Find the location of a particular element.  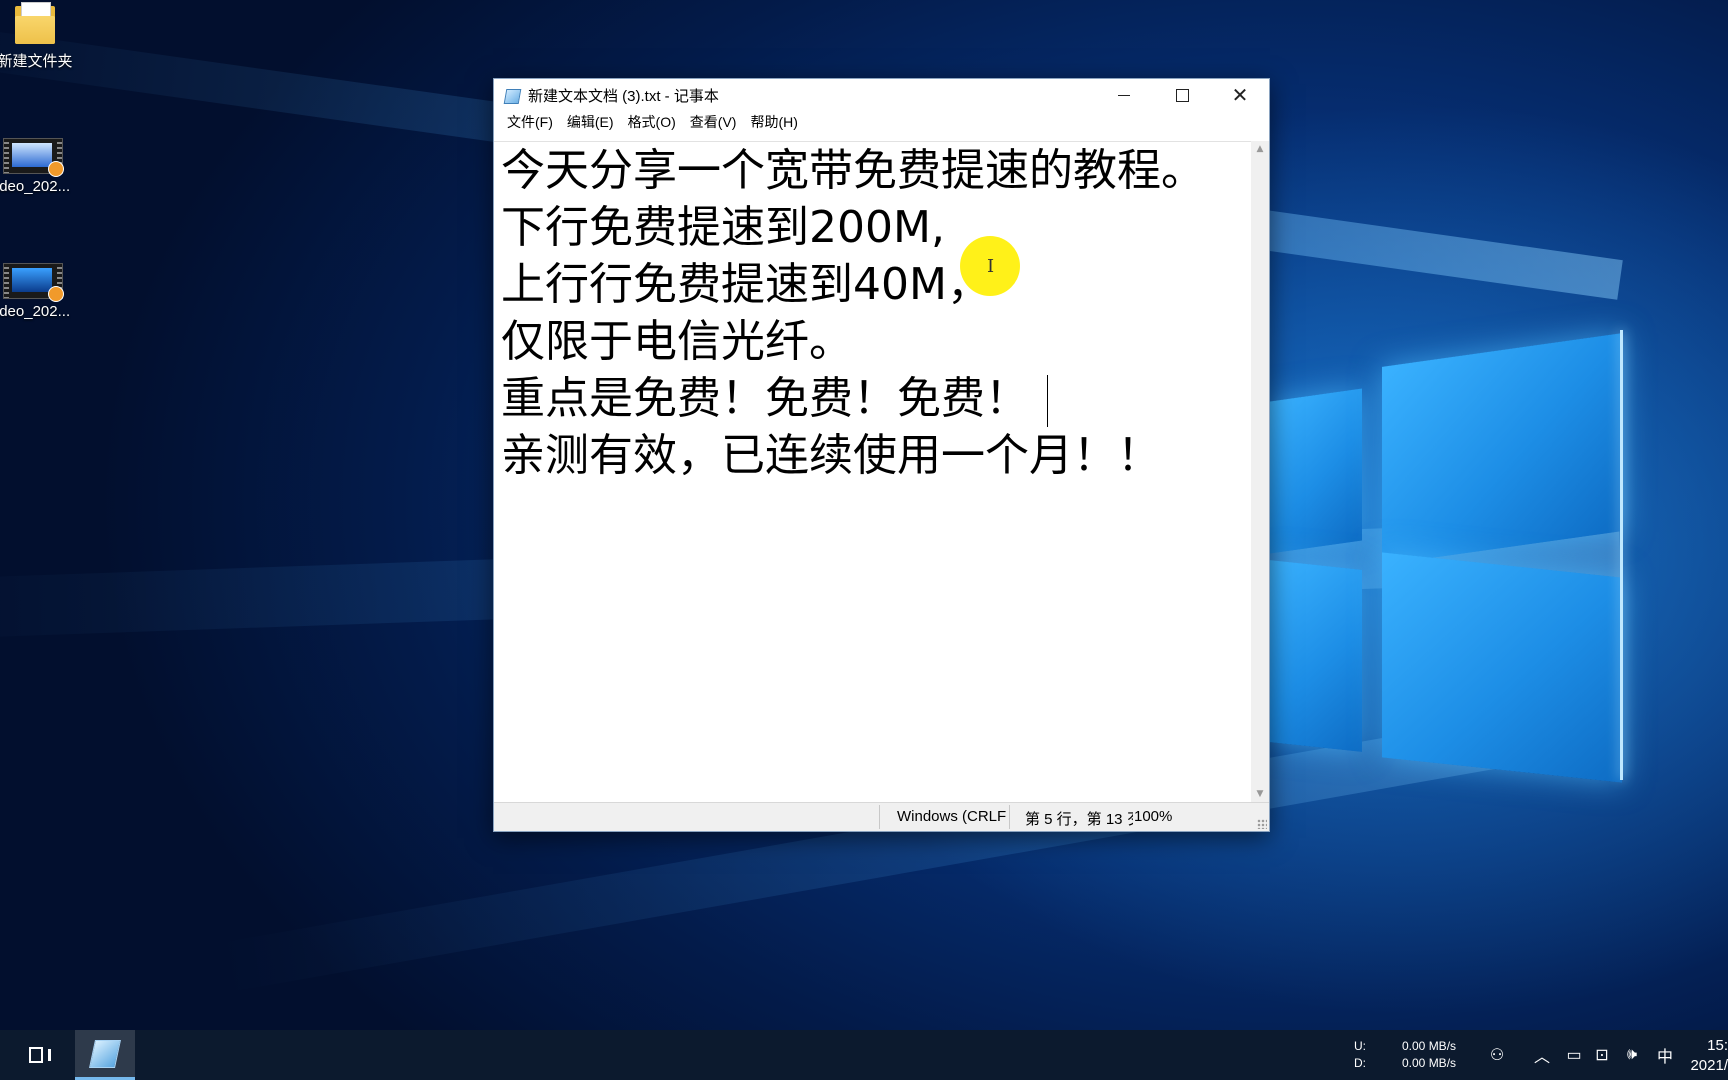

text-cursor-icon: I is located at coordinates (991, 266).